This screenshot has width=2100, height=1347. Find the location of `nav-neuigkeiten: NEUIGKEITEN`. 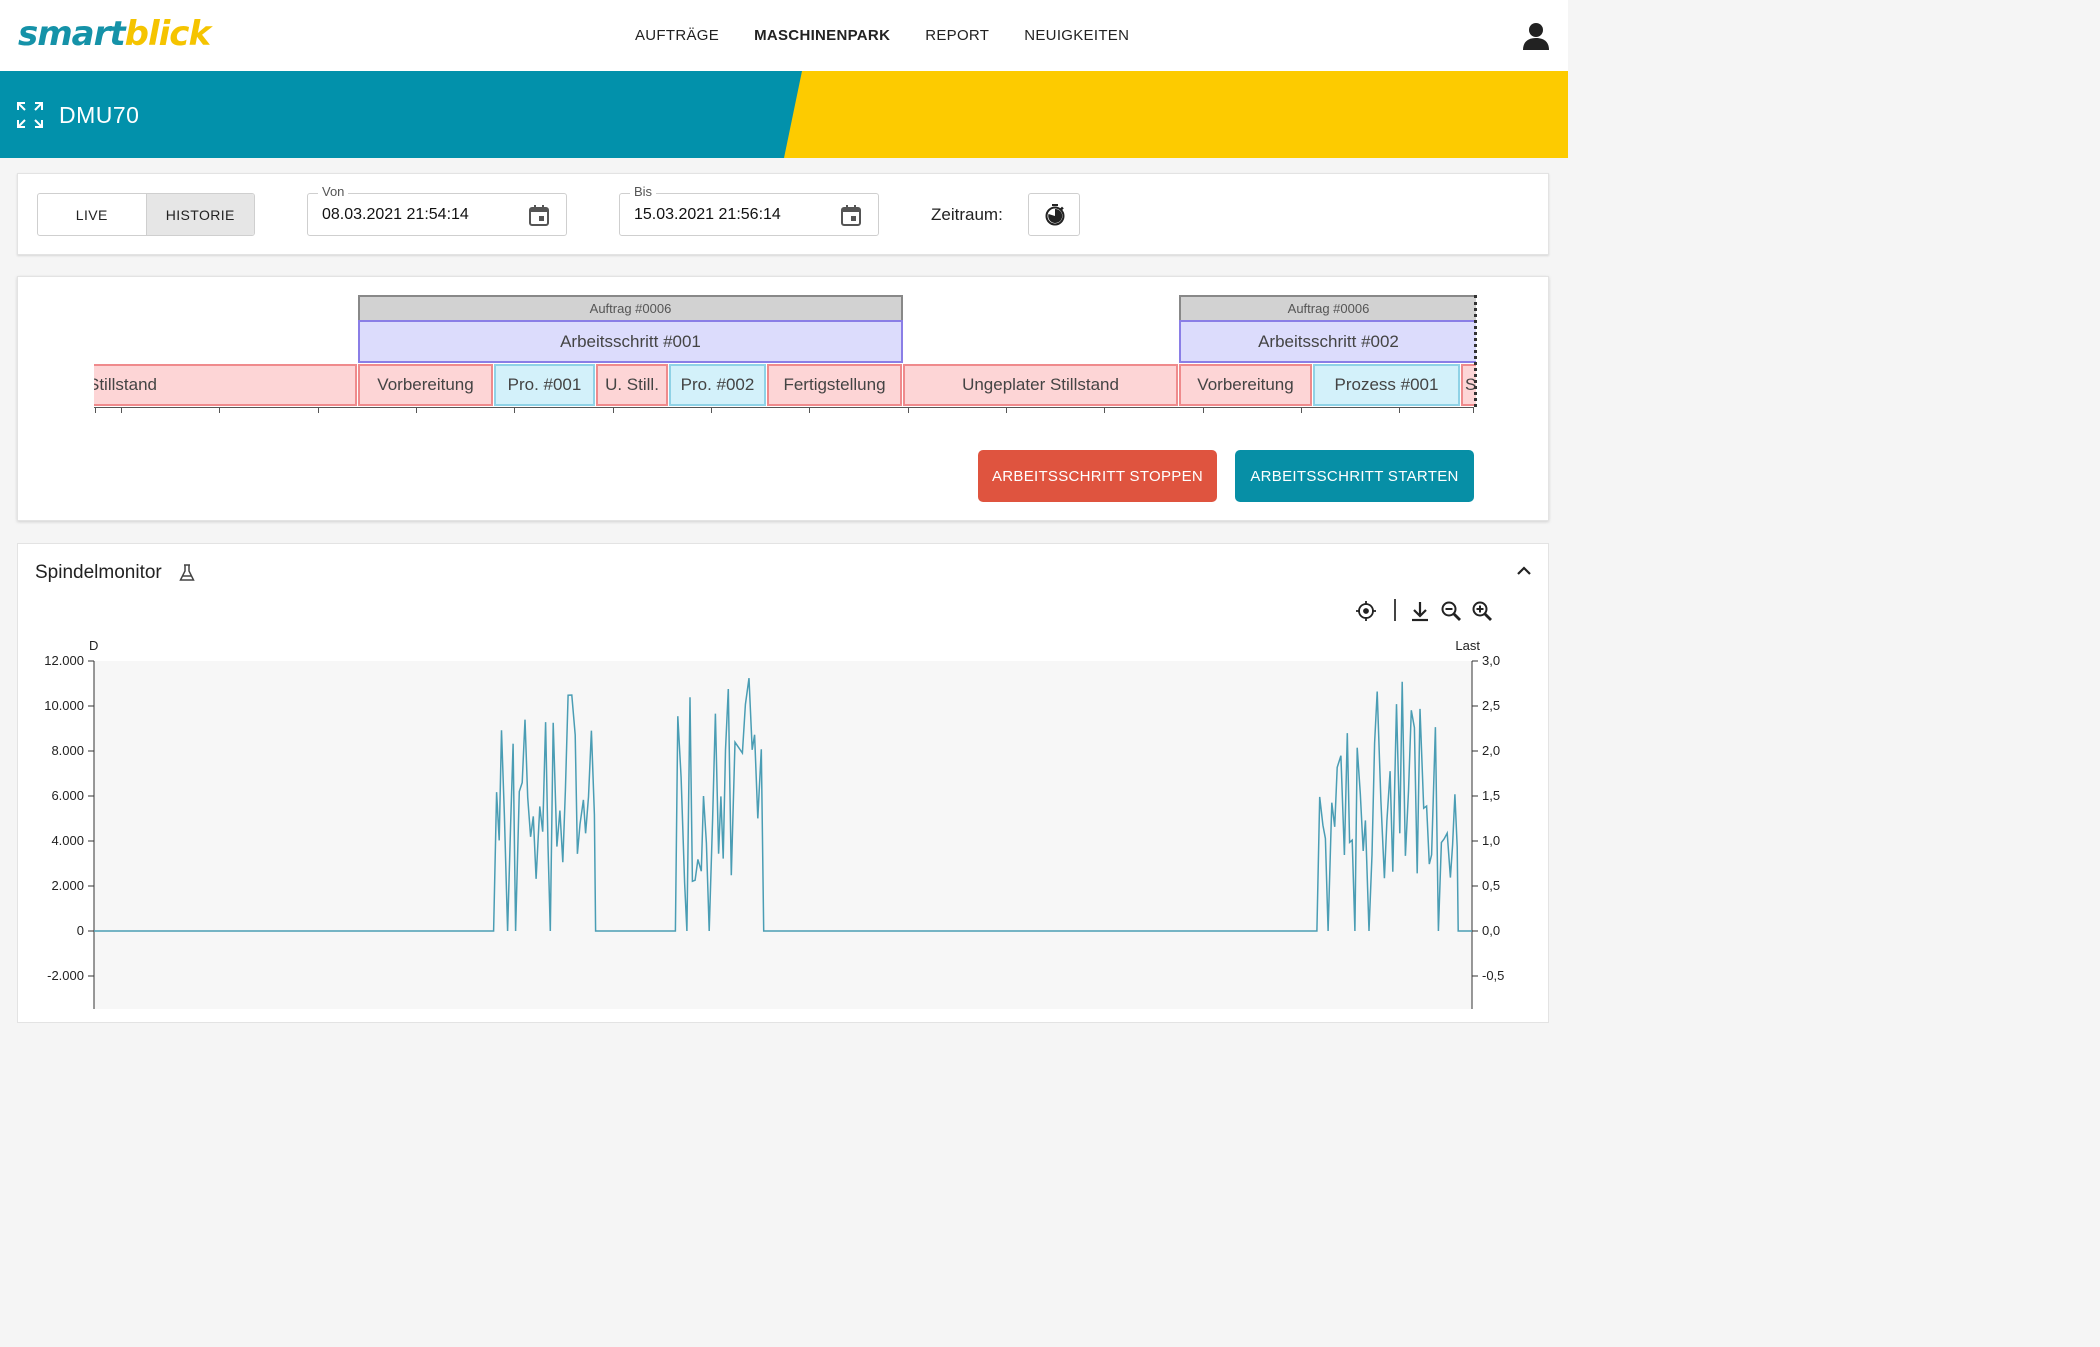

nav-neuigkeiten: NEUIGKEITEN is located at coordinates (1076, 35).